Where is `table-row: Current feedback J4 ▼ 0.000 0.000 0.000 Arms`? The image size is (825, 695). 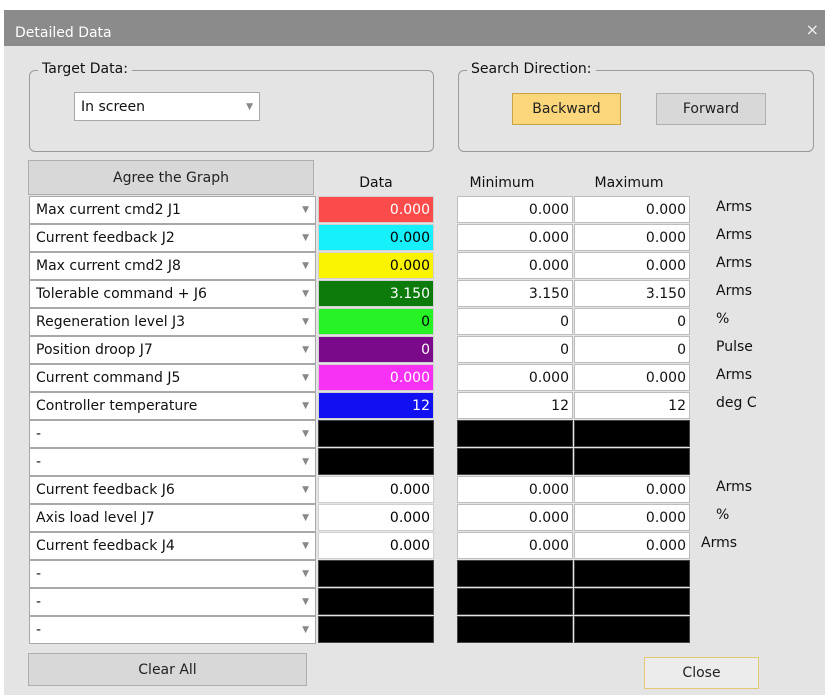 table-row: Current feedback J4 ▼ 0.000 0.000 0.000 Arms is located at coordinates (414, 546).